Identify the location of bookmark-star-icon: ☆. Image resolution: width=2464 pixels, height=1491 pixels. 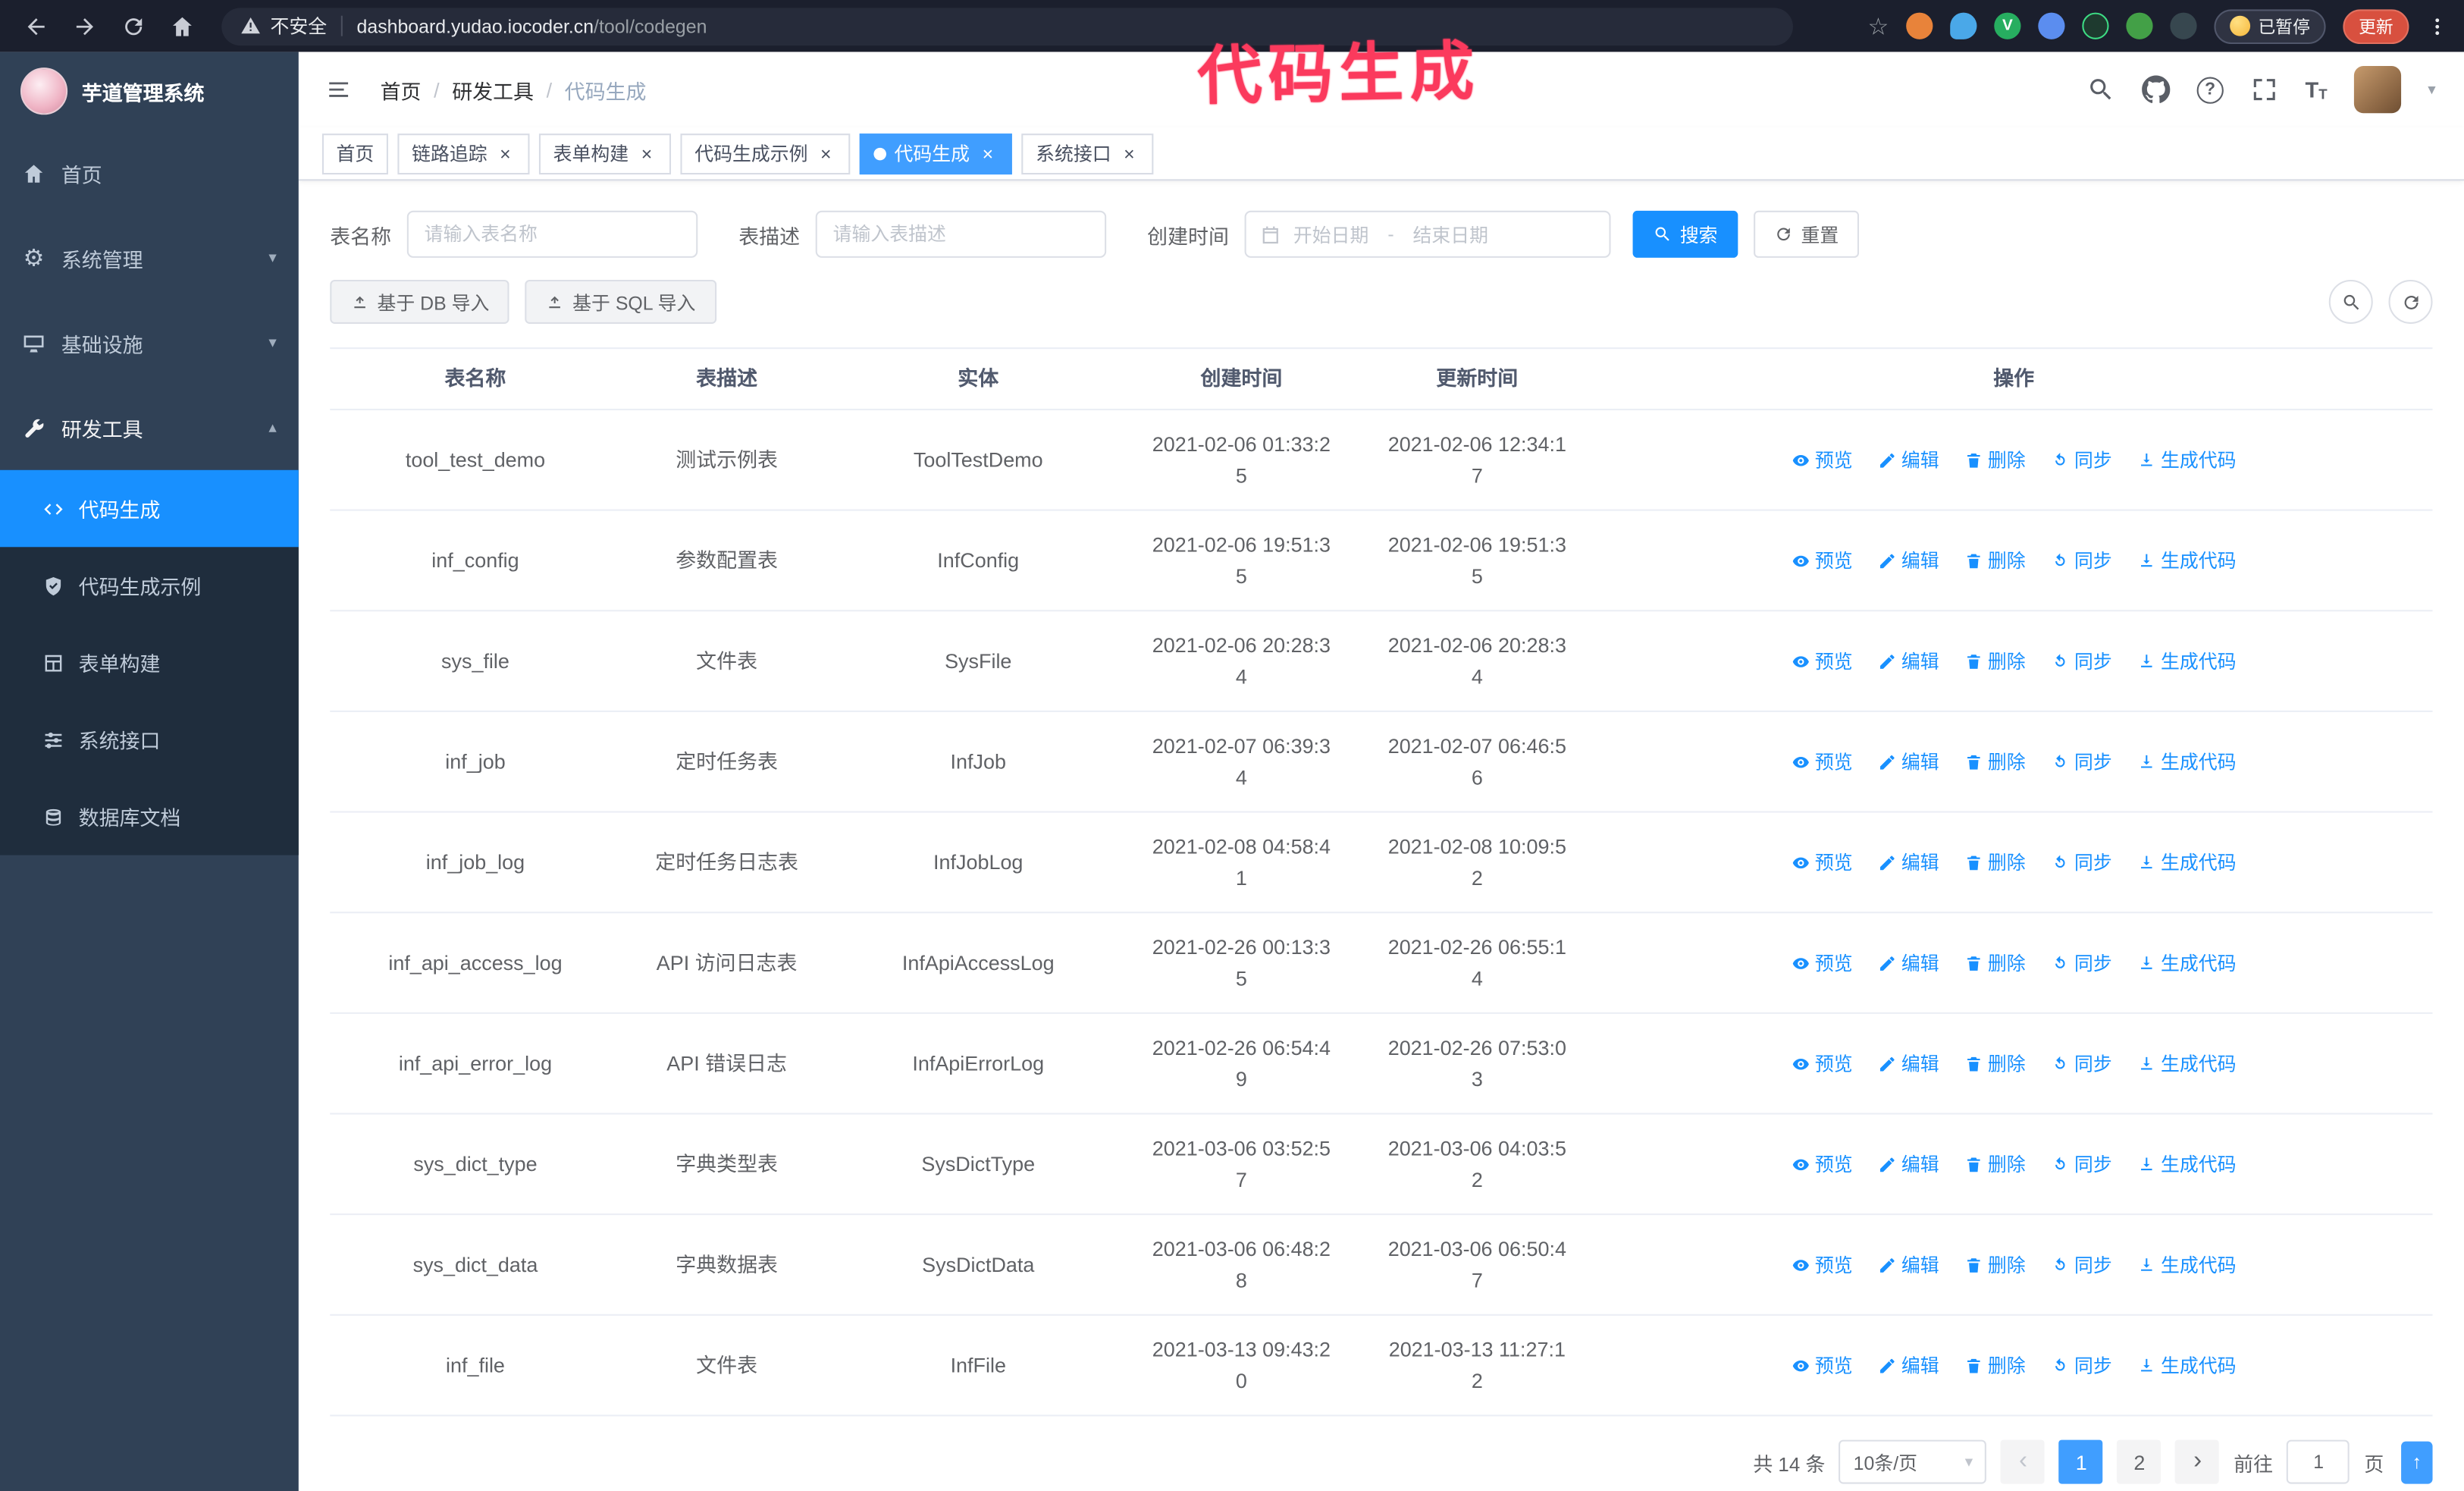
(1879, 26).